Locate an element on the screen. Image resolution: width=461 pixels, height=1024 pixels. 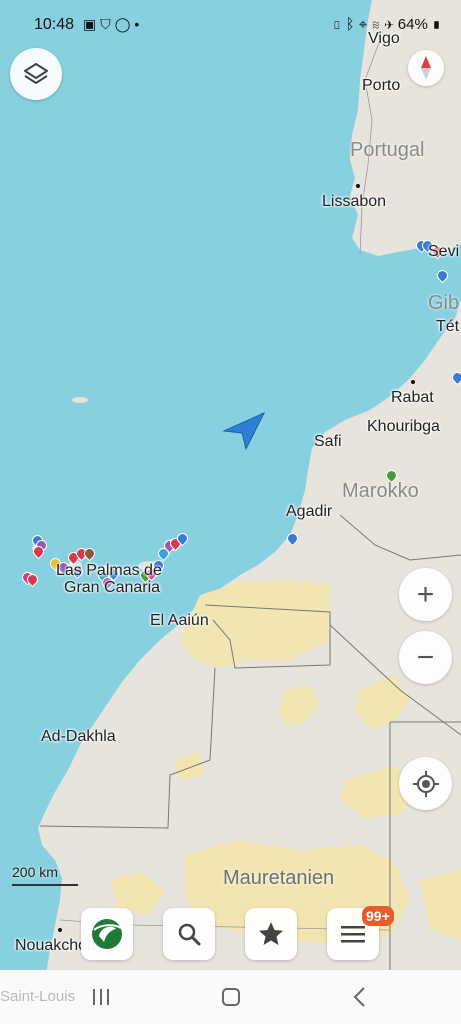
system-nav-bar: Saint-Louis is located at coordinates (230, 997).